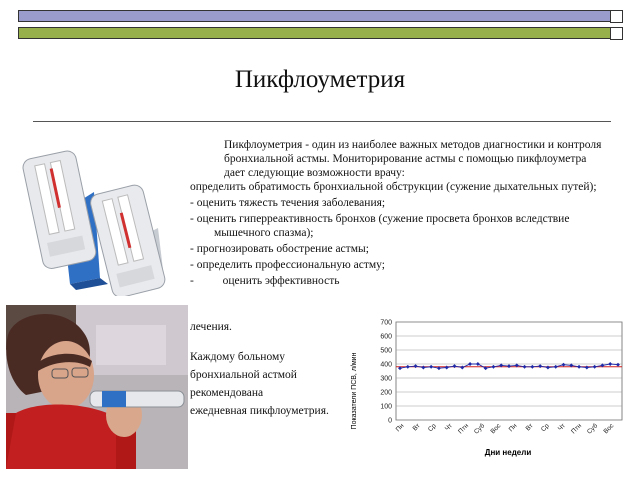  Describe the element at coordinates (505, 429) in the screenshot. I see `x-tick-labels: Пн Вт Ср Чт Птн Суб Вос Пн Вт Ср Чт Птн Суб Вос` at that location.